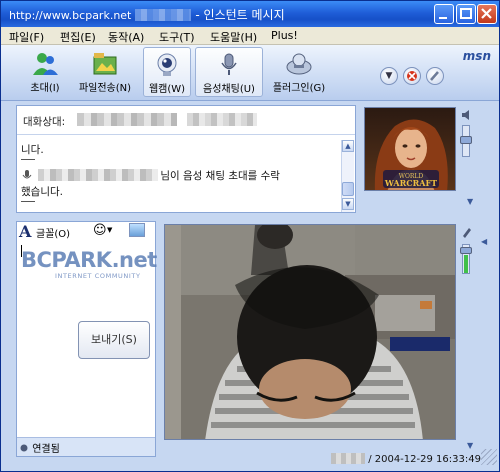 This screenshot has height=472, width=500. What do you see at coordinates (347, 176) in the screenshot?
I see `conversation-scrollbar: ▲ ▼` at bounding box center [347, 176].